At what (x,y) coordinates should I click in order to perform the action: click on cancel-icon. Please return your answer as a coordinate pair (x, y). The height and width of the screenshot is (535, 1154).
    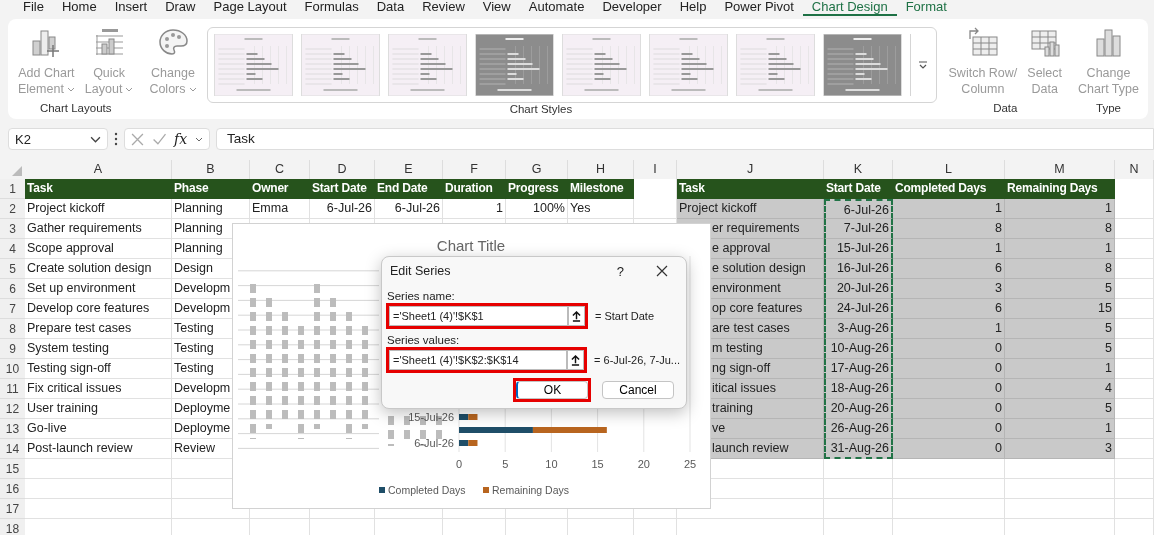
    Looking at the image, I should click on (137, 139).